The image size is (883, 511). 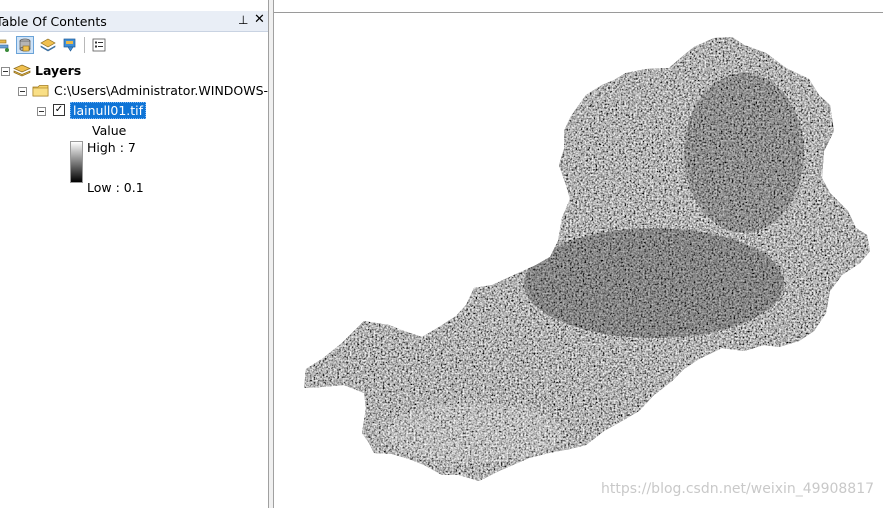 I want to click on pin-icon: ⊥, so click(x=243, y=20).